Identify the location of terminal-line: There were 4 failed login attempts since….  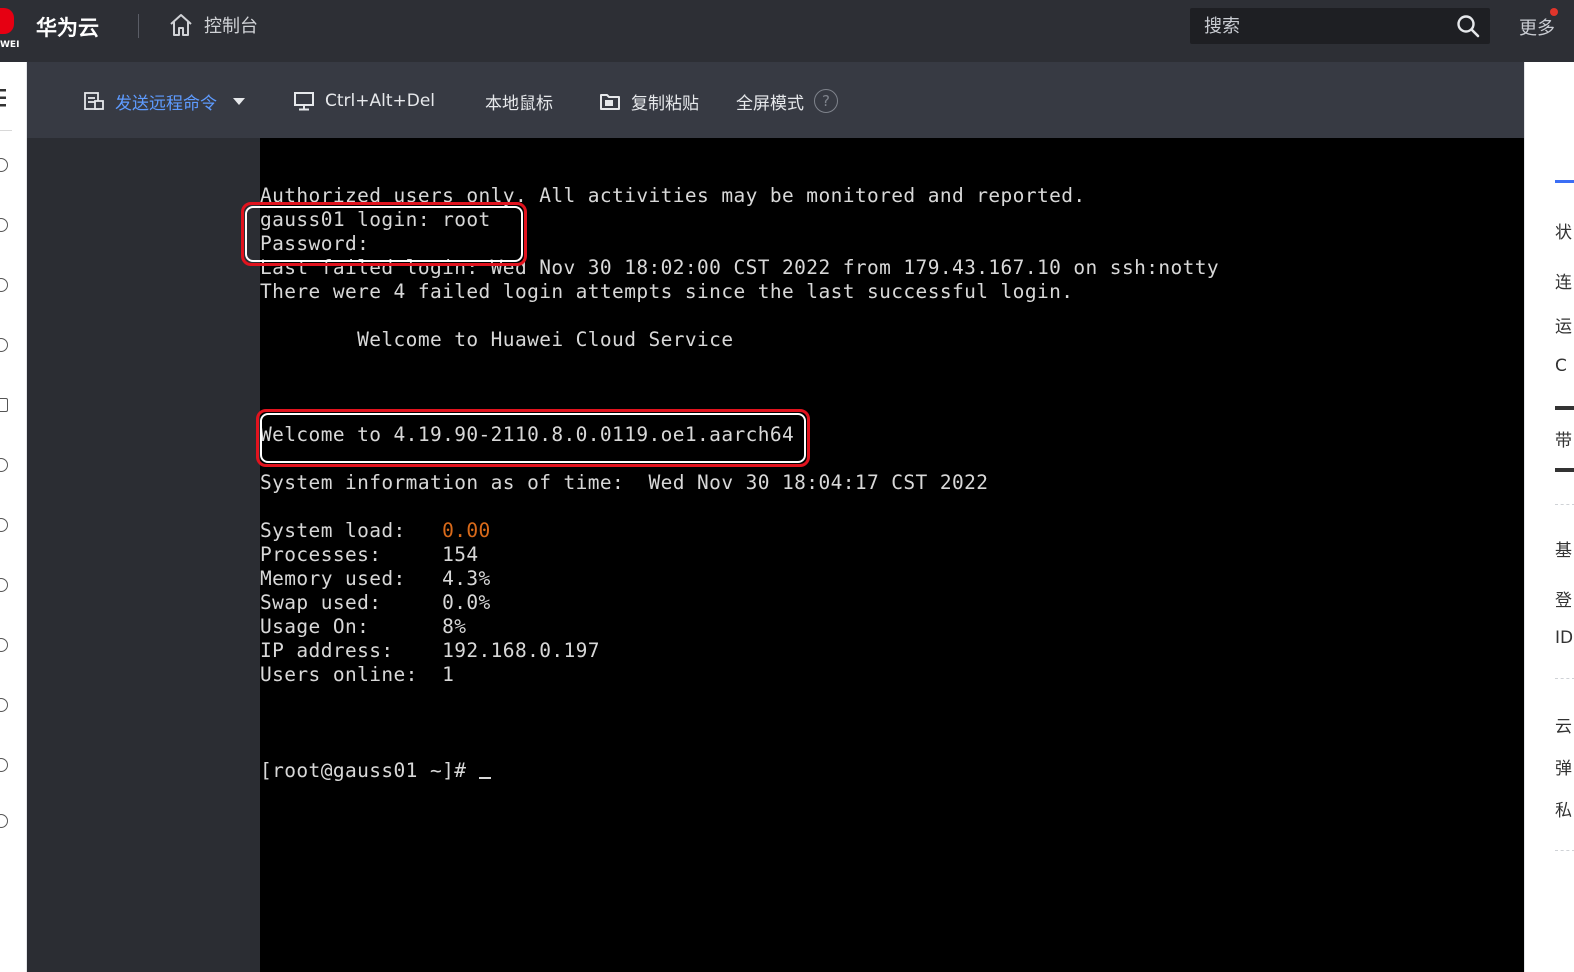
(667, 291).